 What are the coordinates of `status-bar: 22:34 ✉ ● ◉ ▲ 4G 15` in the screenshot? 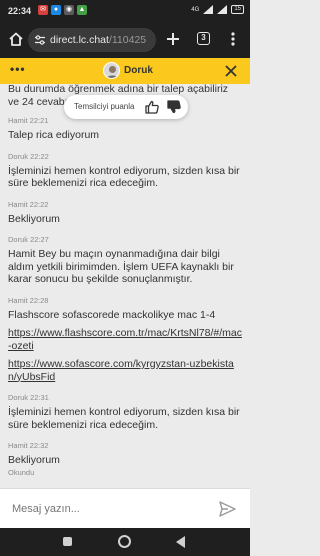 It's located at (125, 11).